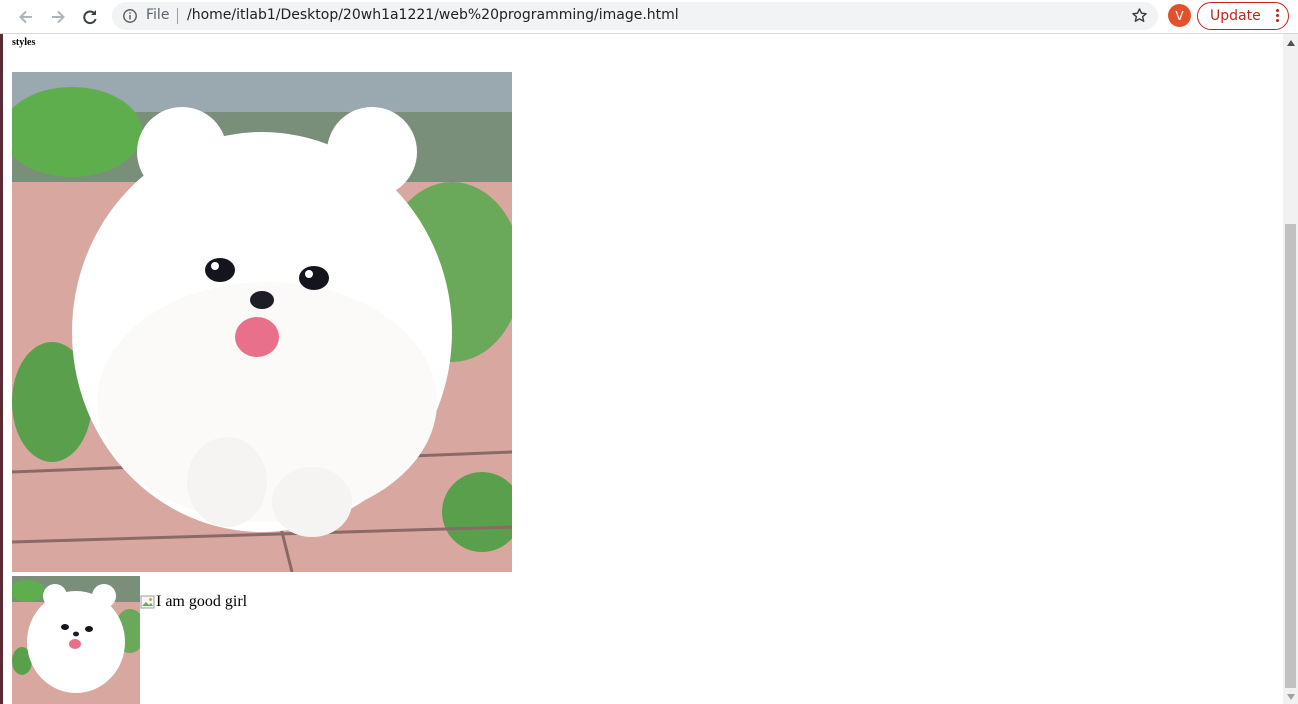 This screenshot has height=704, width=1298. I want to click on triangle-down-icon, so click(1290, 697).